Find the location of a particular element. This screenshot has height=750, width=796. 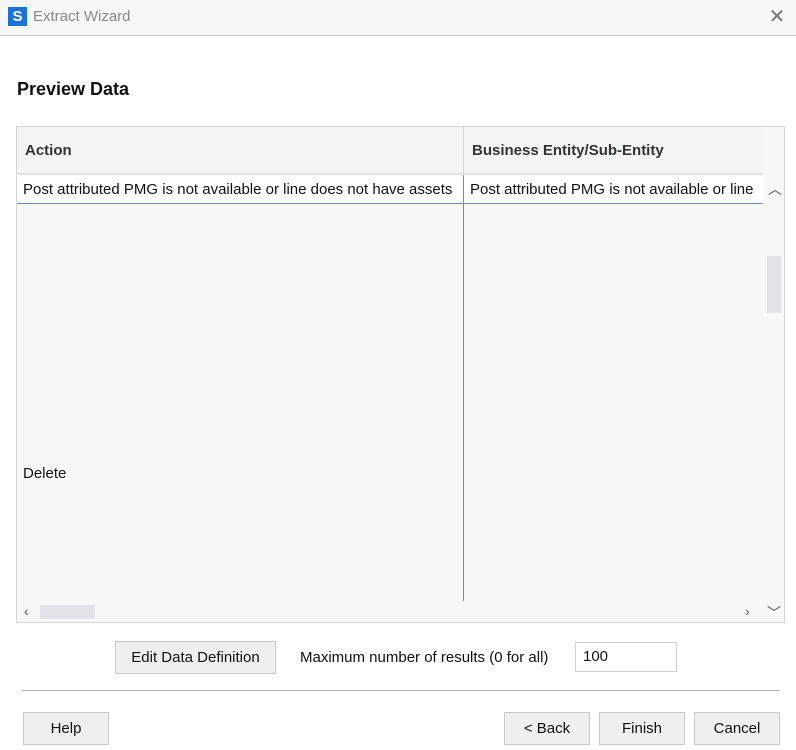

app-logo-icon: S is located at coordinates (17, 16).